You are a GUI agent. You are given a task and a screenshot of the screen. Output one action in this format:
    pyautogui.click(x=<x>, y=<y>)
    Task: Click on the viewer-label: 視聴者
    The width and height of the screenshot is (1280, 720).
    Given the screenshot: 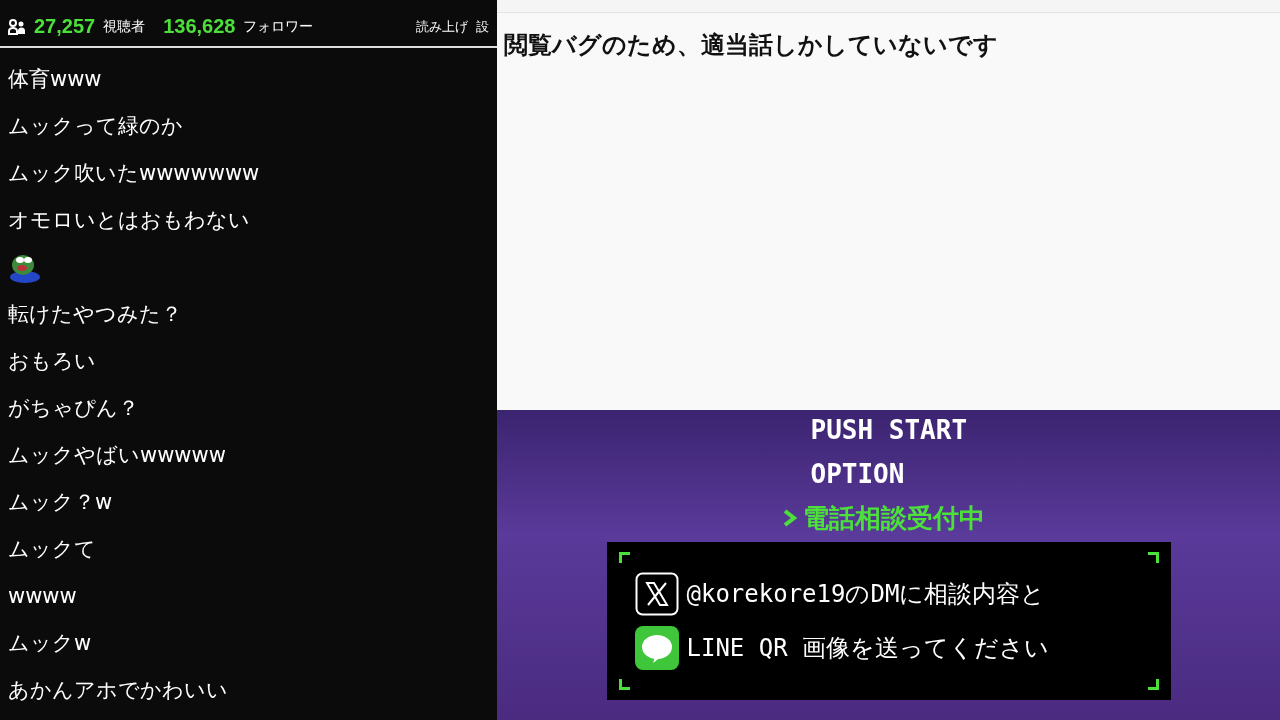 What is the action you would take?
    pyautogui.click(x=124, y=27)
    